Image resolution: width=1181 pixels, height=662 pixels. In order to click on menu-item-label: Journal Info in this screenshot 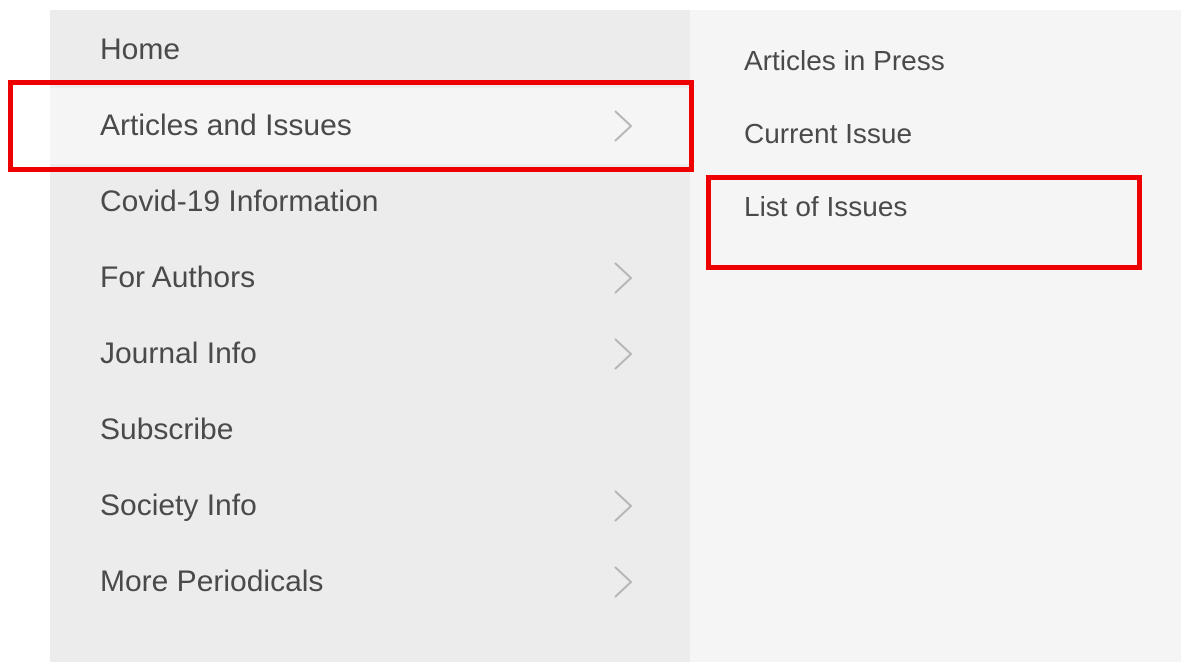, I will do `click(178, 353)`.